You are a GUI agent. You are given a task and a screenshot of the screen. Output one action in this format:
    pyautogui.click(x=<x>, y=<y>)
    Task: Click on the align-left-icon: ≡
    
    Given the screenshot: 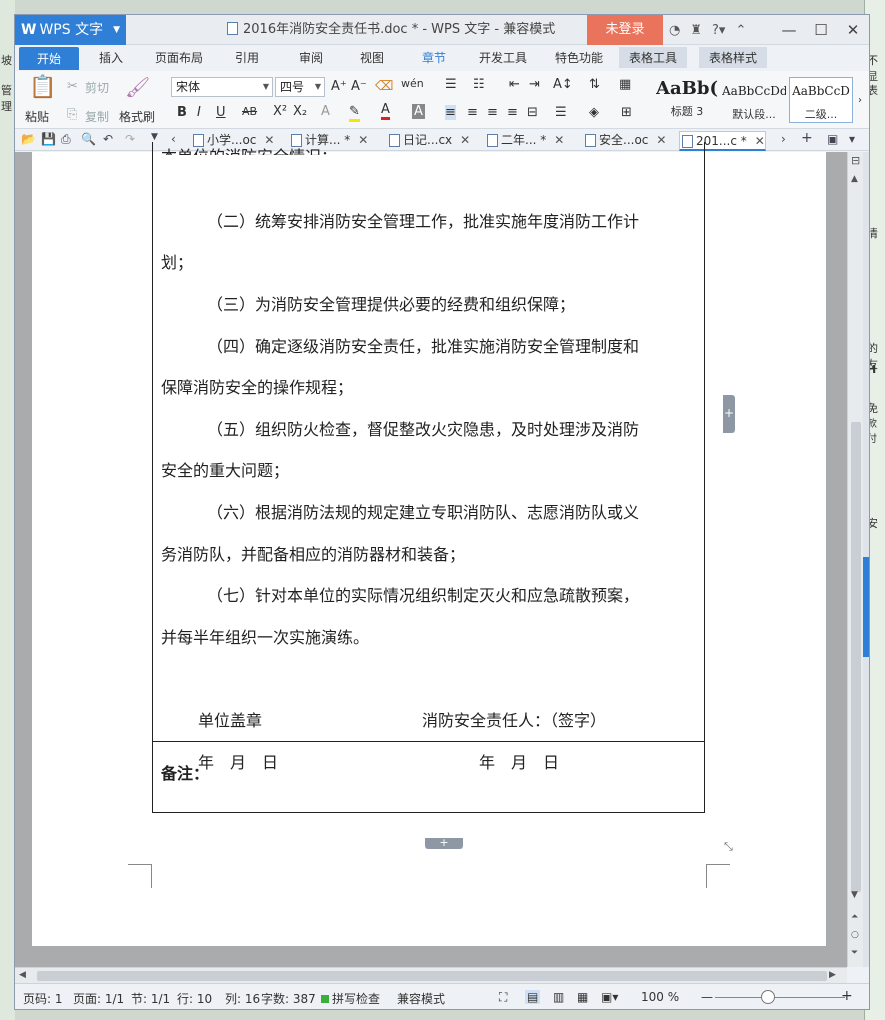 What is the action you would take?
    pyautogui.click(x=450, y=112)
    